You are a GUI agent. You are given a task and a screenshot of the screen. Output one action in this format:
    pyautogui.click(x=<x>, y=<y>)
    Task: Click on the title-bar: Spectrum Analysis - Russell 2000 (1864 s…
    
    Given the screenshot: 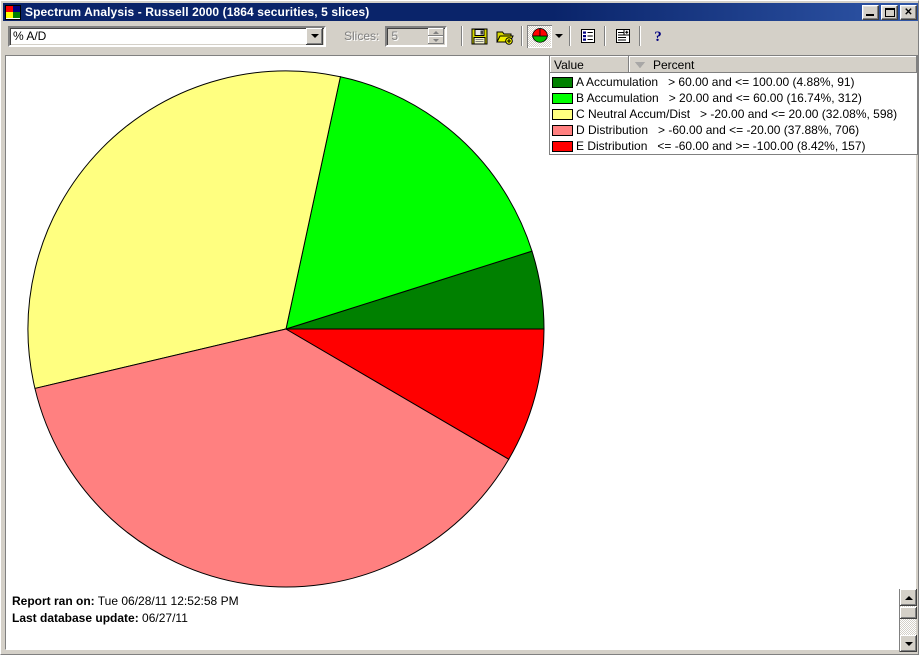 What is the action you would take?
    pyautogui.click(x=460, y=12)
    